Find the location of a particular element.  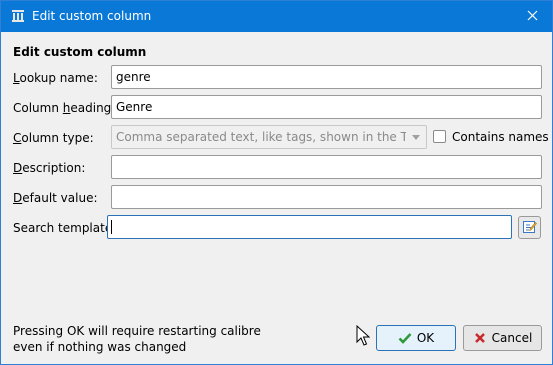

section-heading: Edit custom column is located at coordinates (80, 52).